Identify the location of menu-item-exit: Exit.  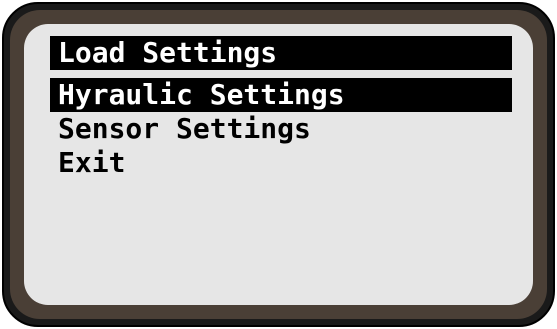
(281, 163).